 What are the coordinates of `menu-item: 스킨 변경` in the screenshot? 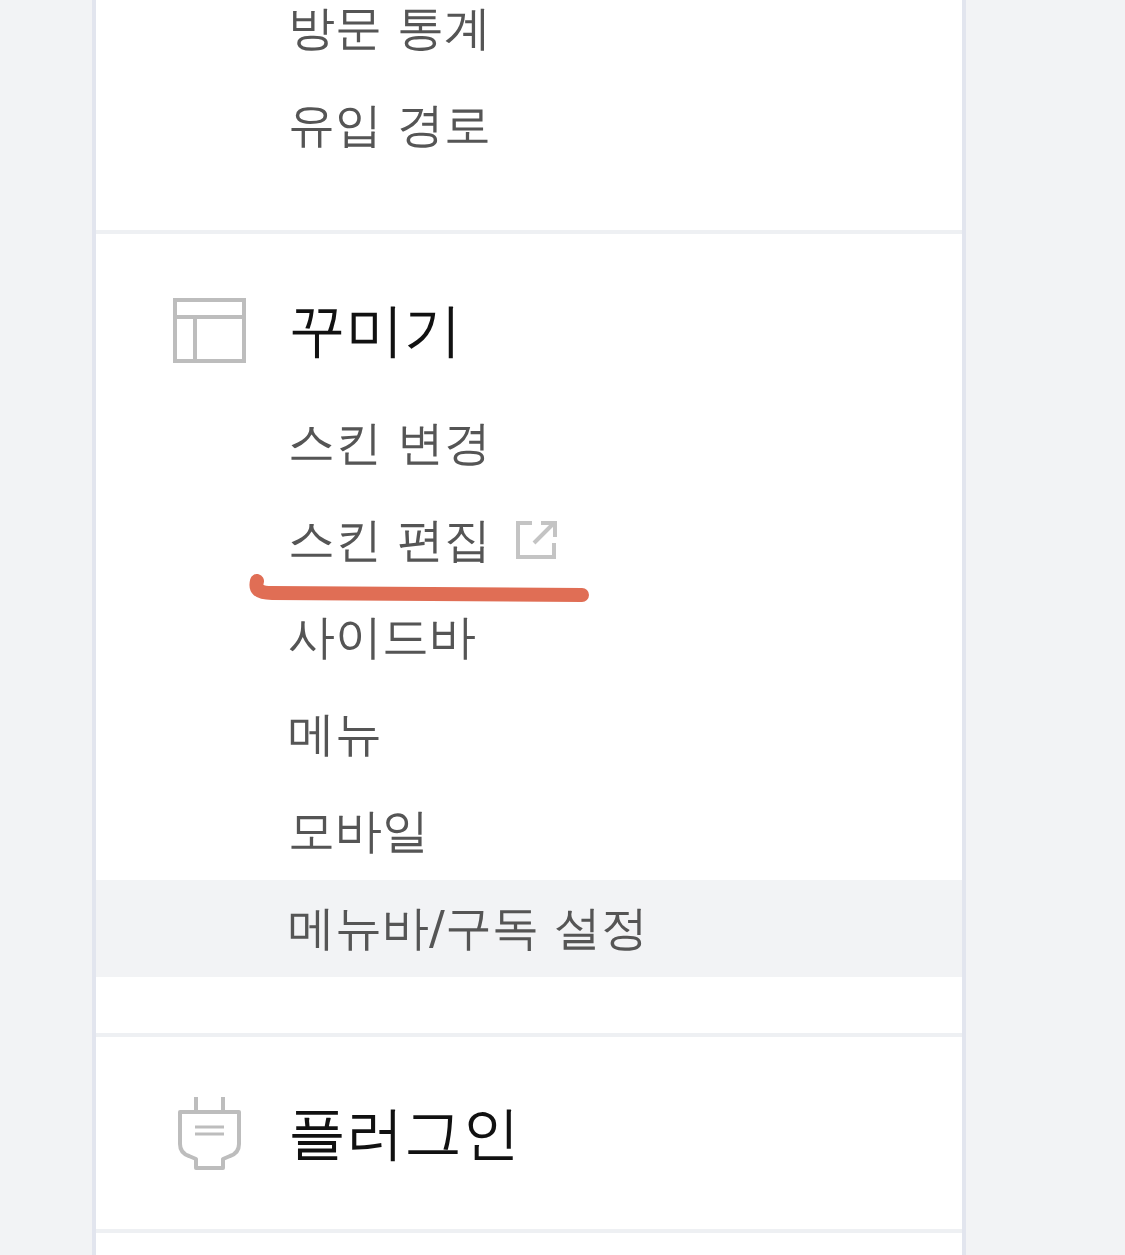 It's located at (529, 443).